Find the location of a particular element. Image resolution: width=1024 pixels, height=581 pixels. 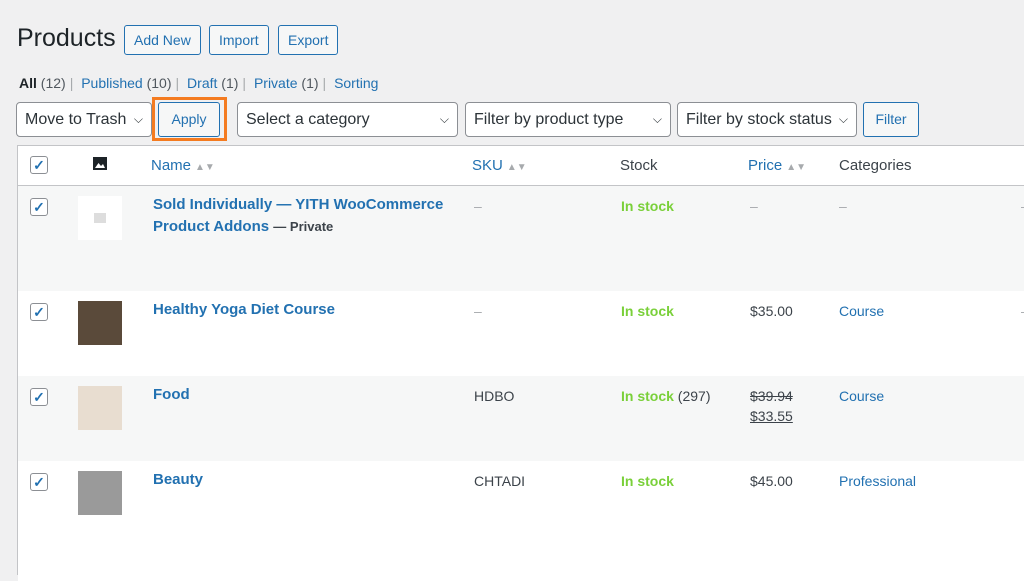

price: $35.00 is located at coordinates (771, 311).